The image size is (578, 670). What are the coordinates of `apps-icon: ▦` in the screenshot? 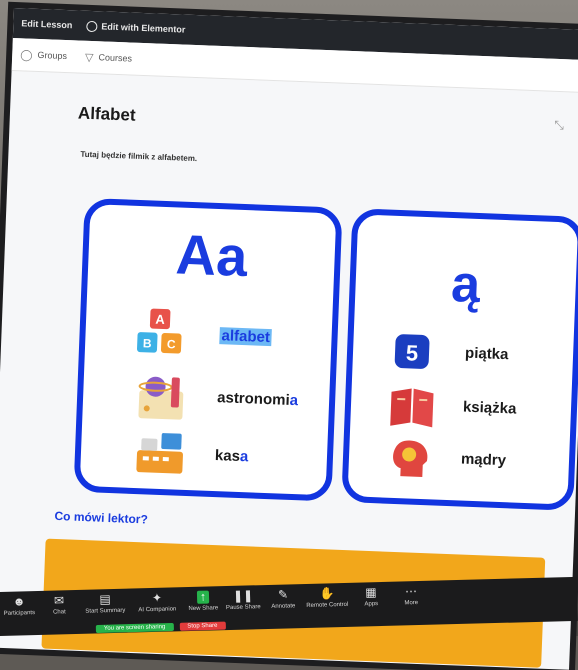 It's located at (371, 592).